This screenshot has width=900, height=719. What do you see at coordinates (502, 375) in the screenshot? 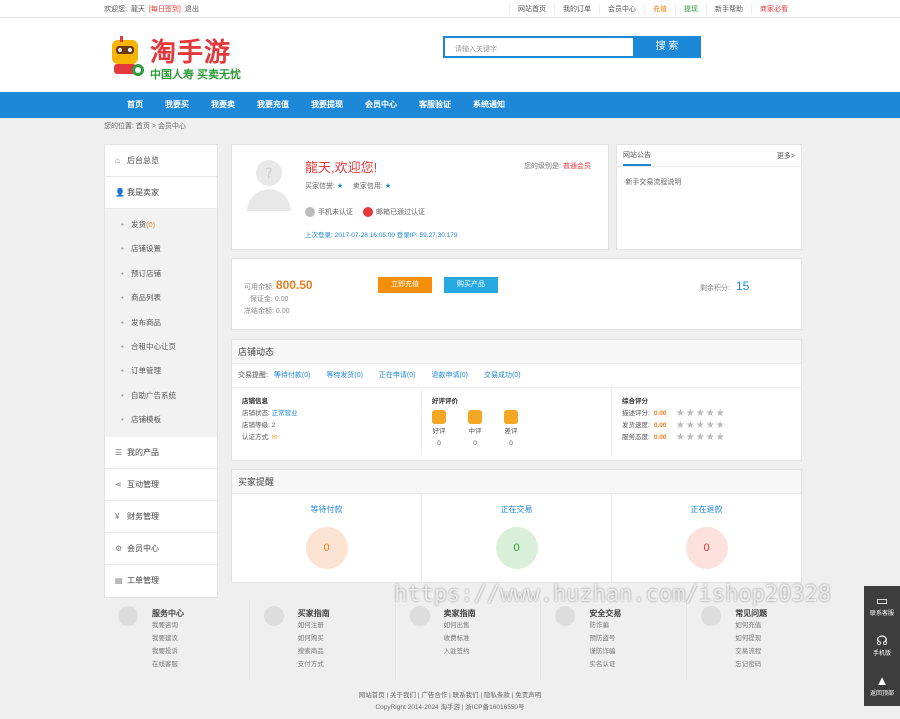
I see `trade-success: 交易成功(0)` at bounding box center [502, 375].